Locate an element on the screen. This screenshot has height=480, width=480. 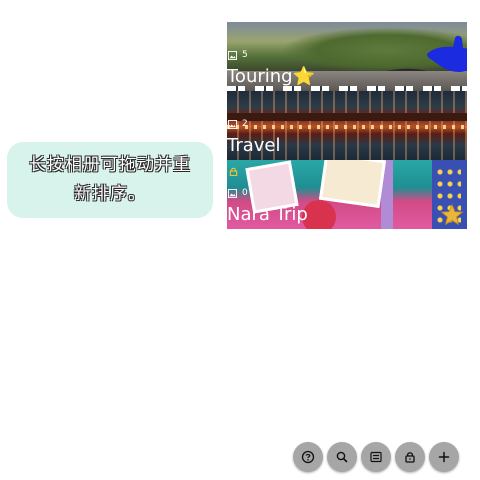
question-icon is located at coordinates (308, 457).